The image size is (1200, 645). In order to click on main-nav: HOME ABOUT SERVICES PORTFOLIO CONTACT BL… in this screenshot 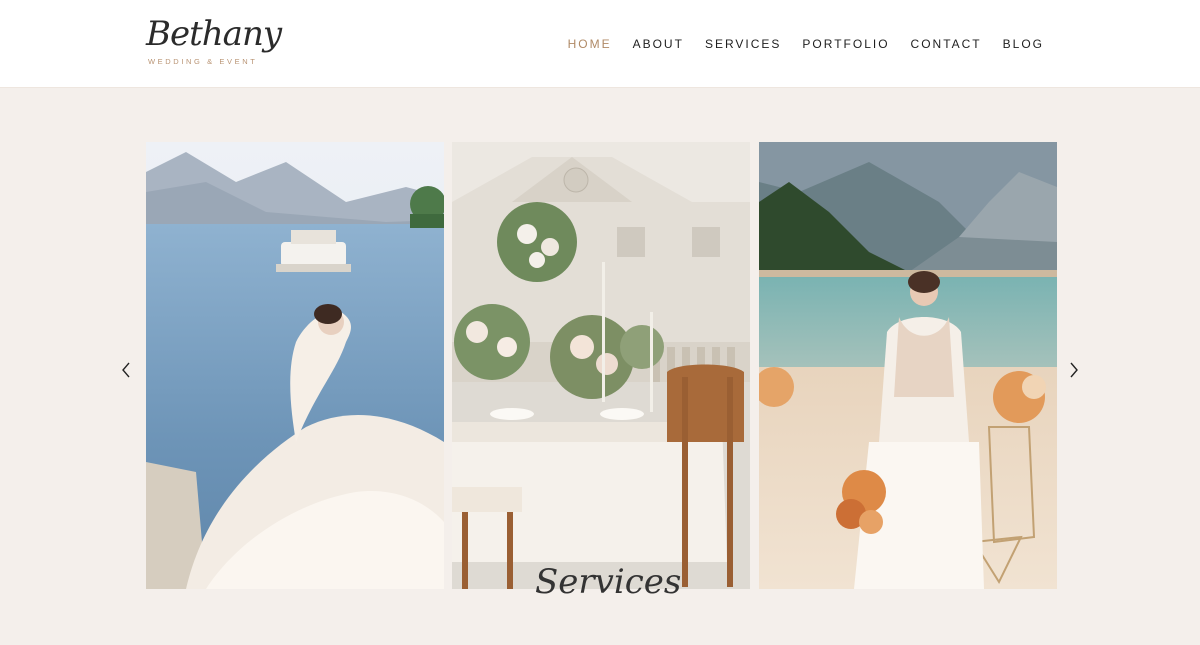, I will do `click(806, 44)`.